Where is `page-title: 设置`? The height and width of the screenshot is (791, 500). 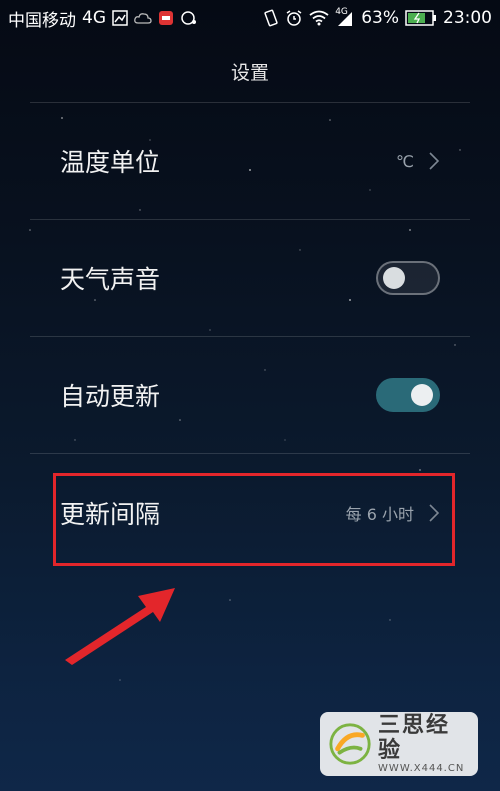
page-title: 设置 is located at coordinates (249, 73).